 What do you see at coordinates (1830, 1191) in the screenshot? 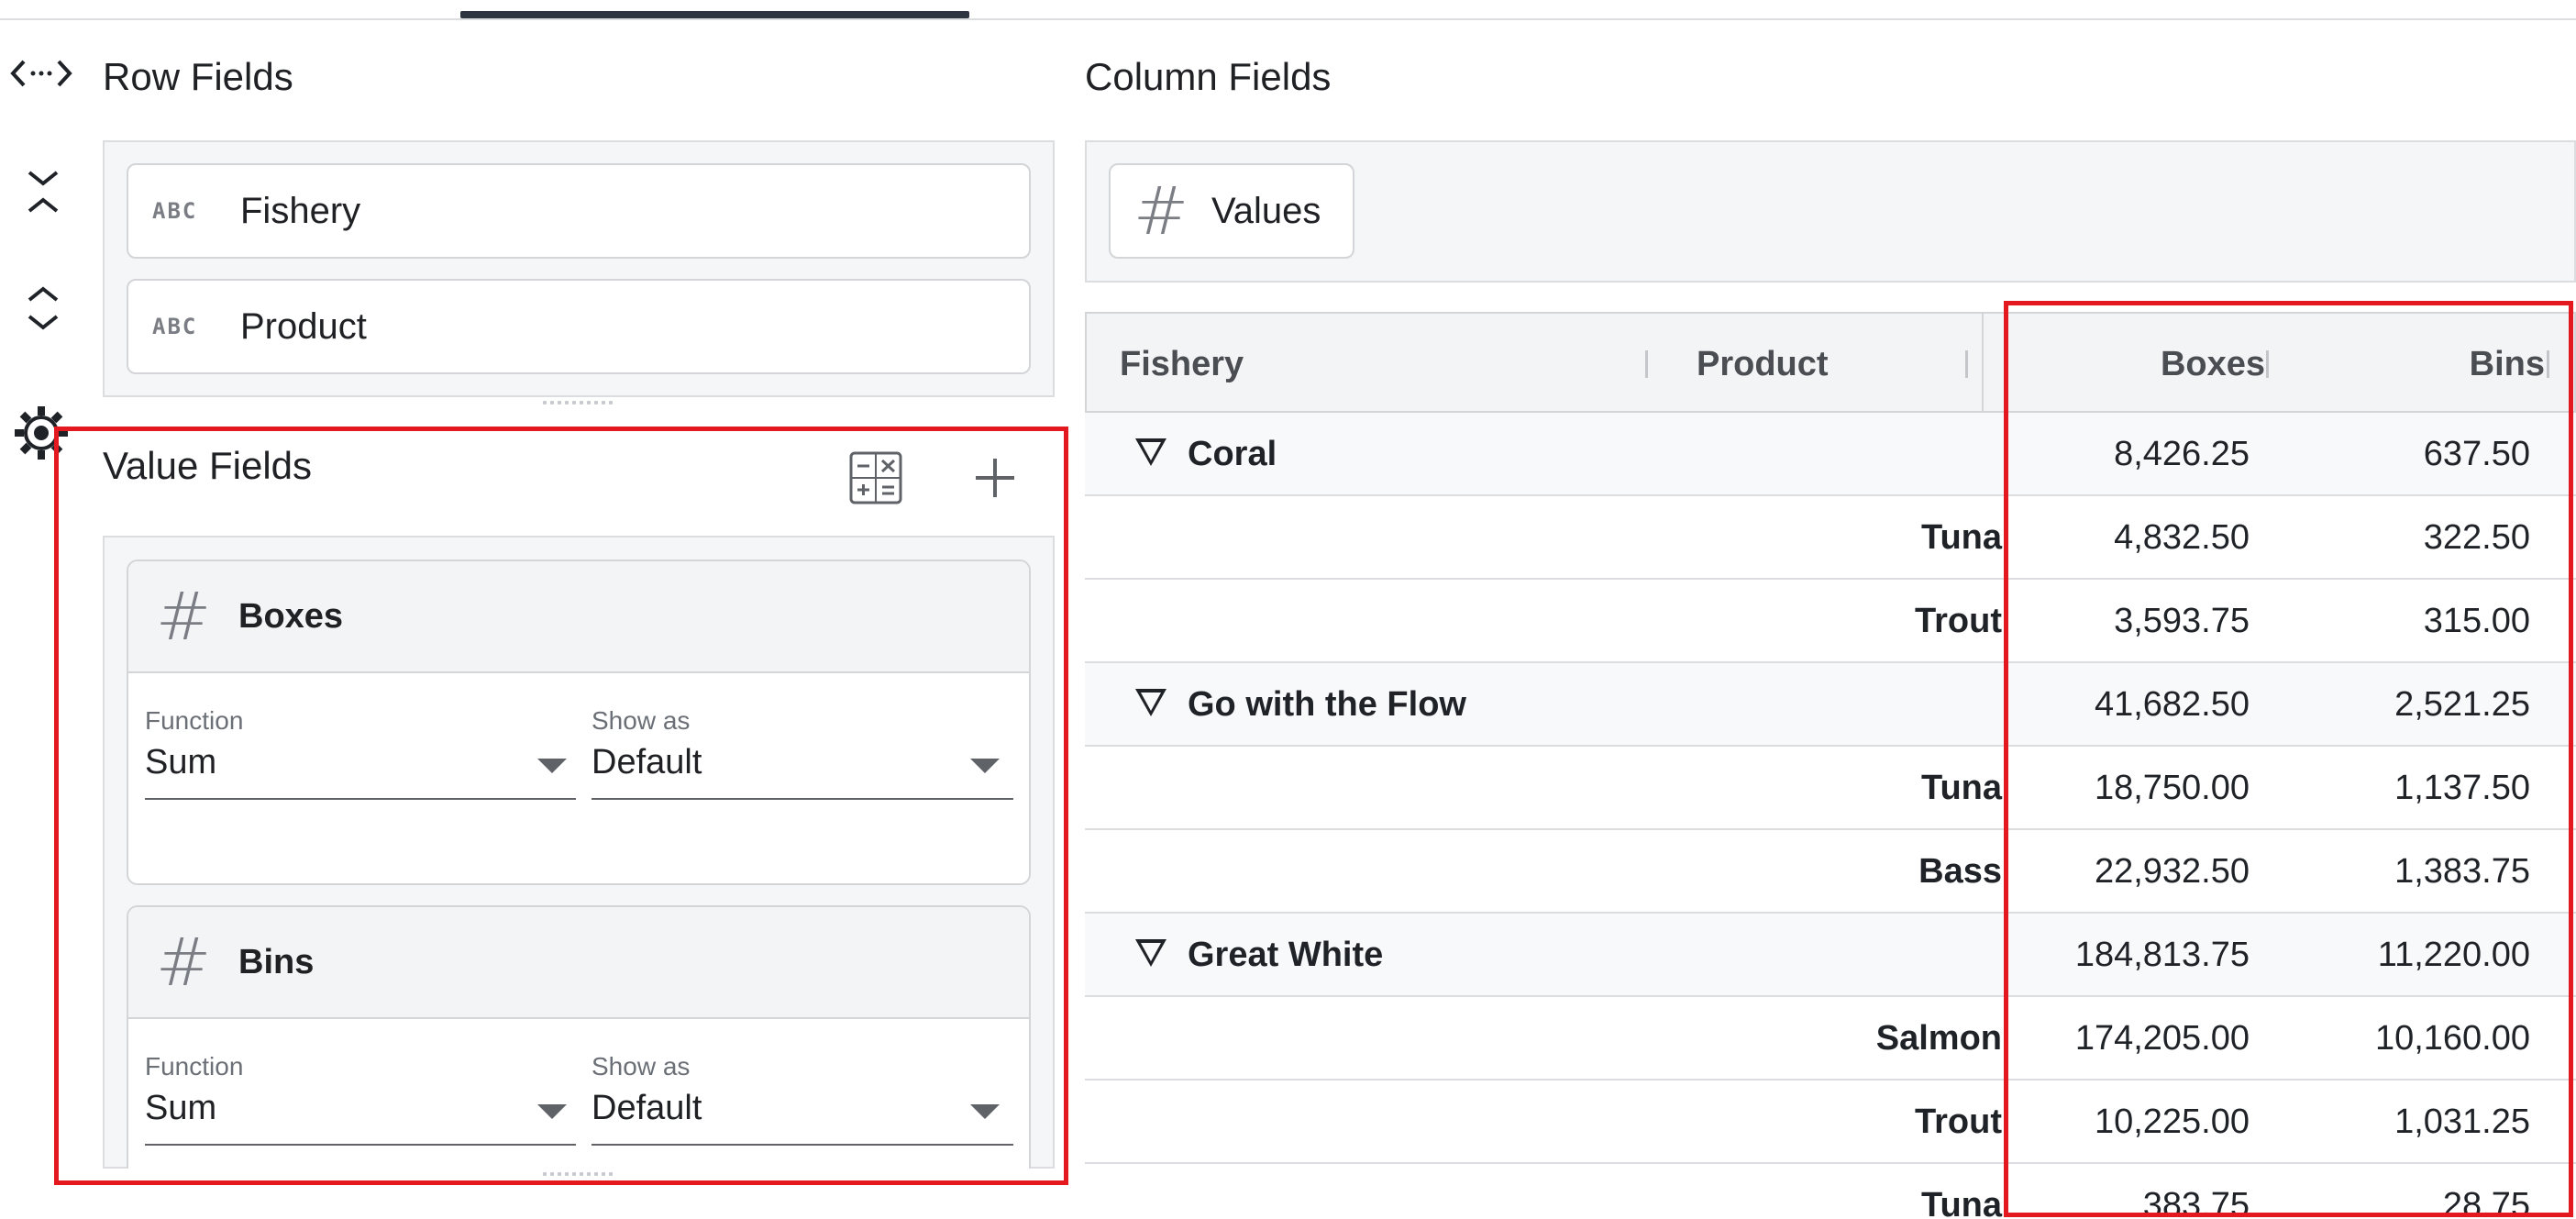
I see `table-row: Tuna 383.75 28.75` at bounding box center [1830, 1191].